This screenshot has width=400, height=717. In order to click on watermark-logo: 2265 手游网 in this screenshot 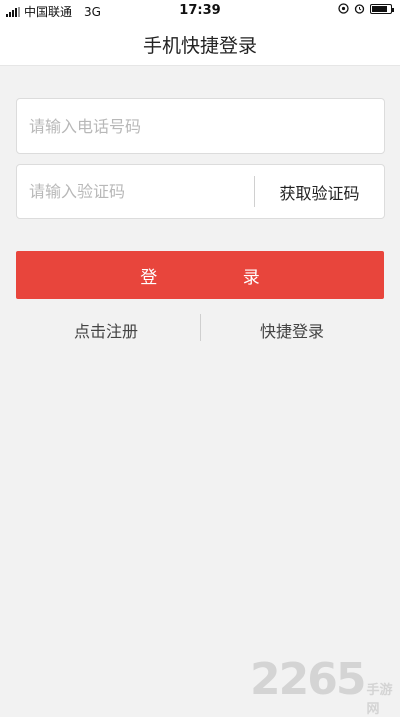, I will do `click(325, 685)`.